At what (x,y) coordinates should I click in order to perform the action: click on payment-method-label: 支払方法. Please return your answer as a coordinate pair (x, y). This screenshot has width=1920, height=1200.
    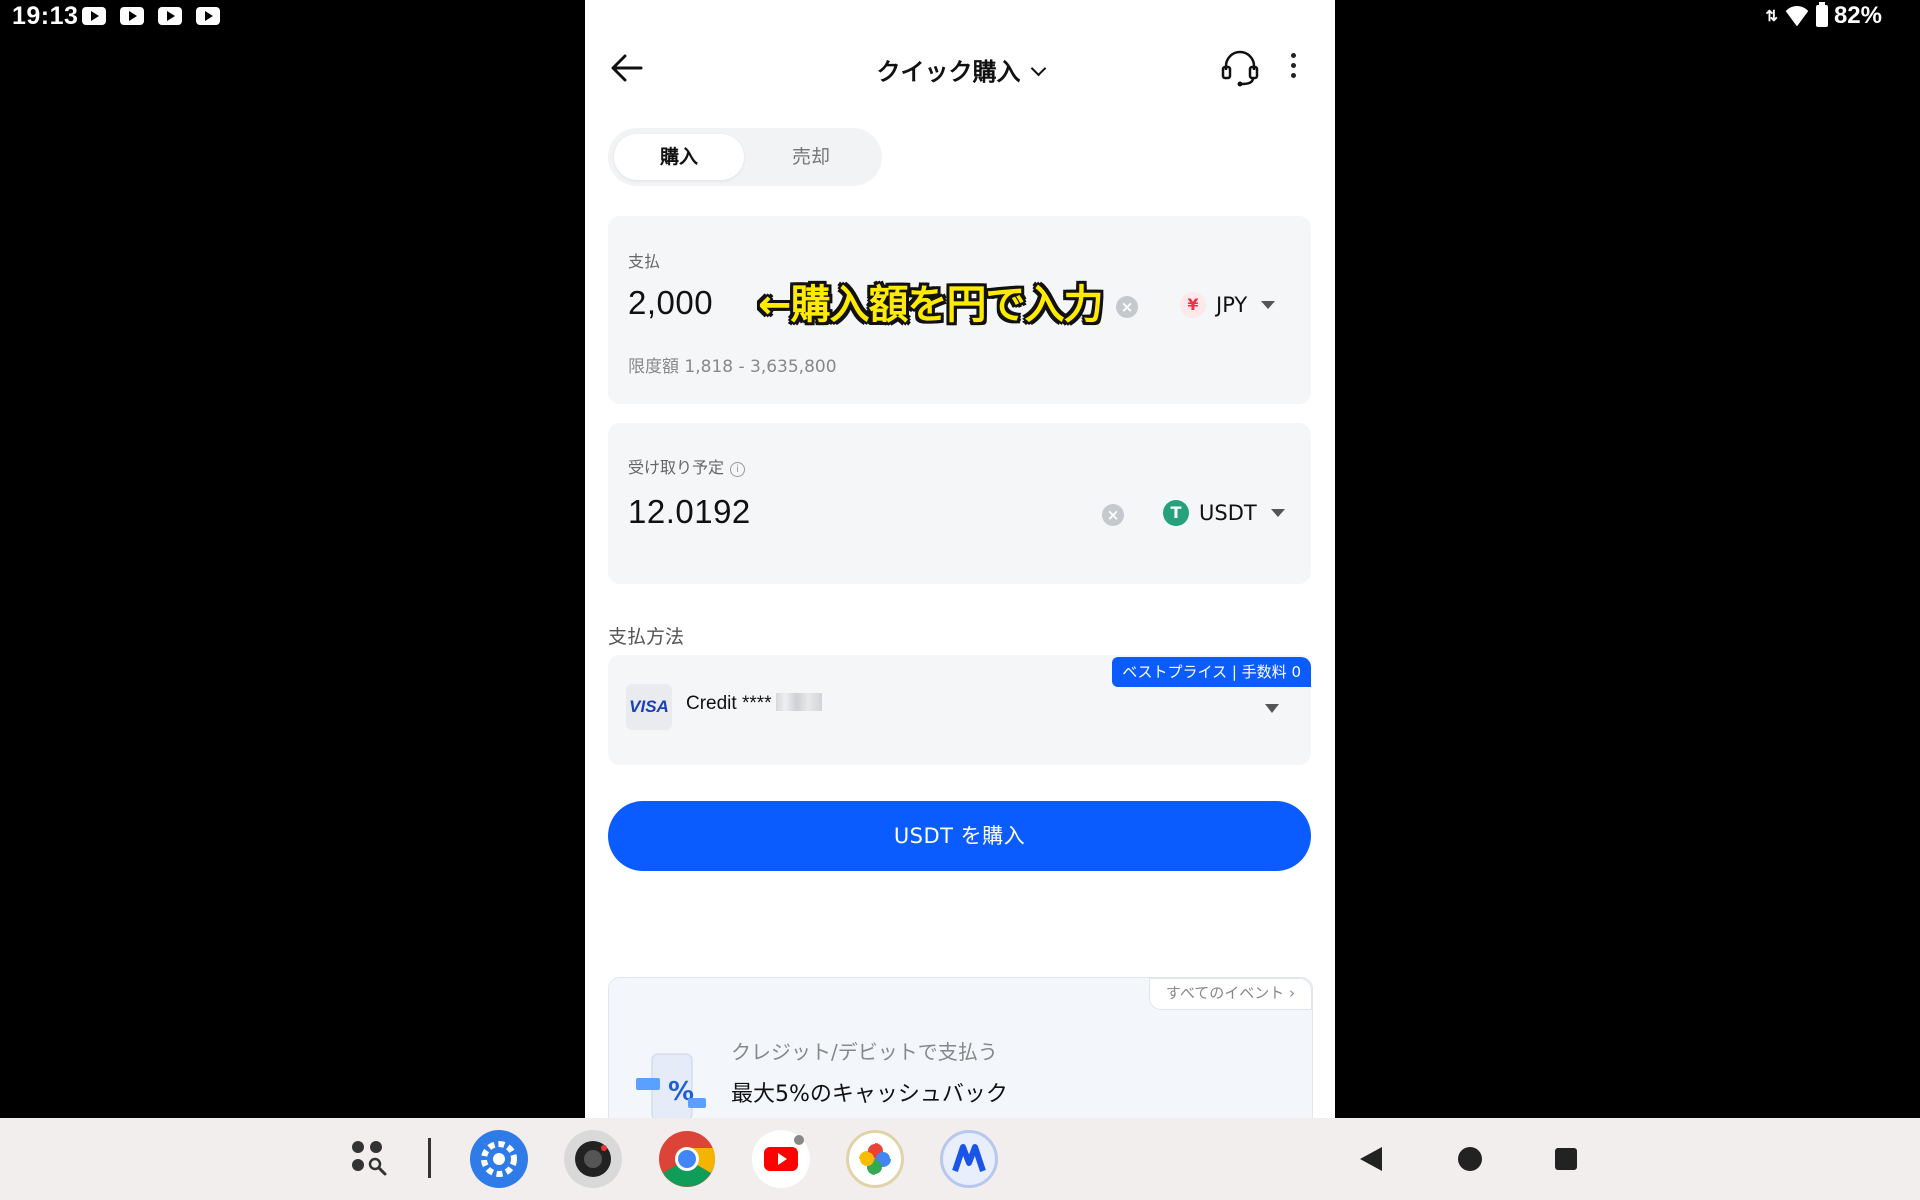
    Looking at the image, I should click on (646, 637).